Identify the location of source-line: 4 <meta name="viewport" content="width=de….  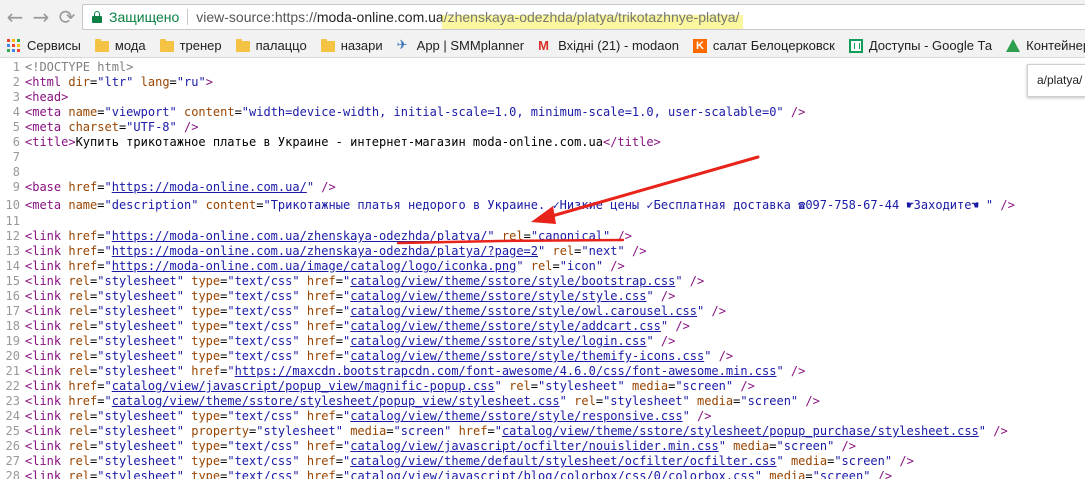
(409, 112).